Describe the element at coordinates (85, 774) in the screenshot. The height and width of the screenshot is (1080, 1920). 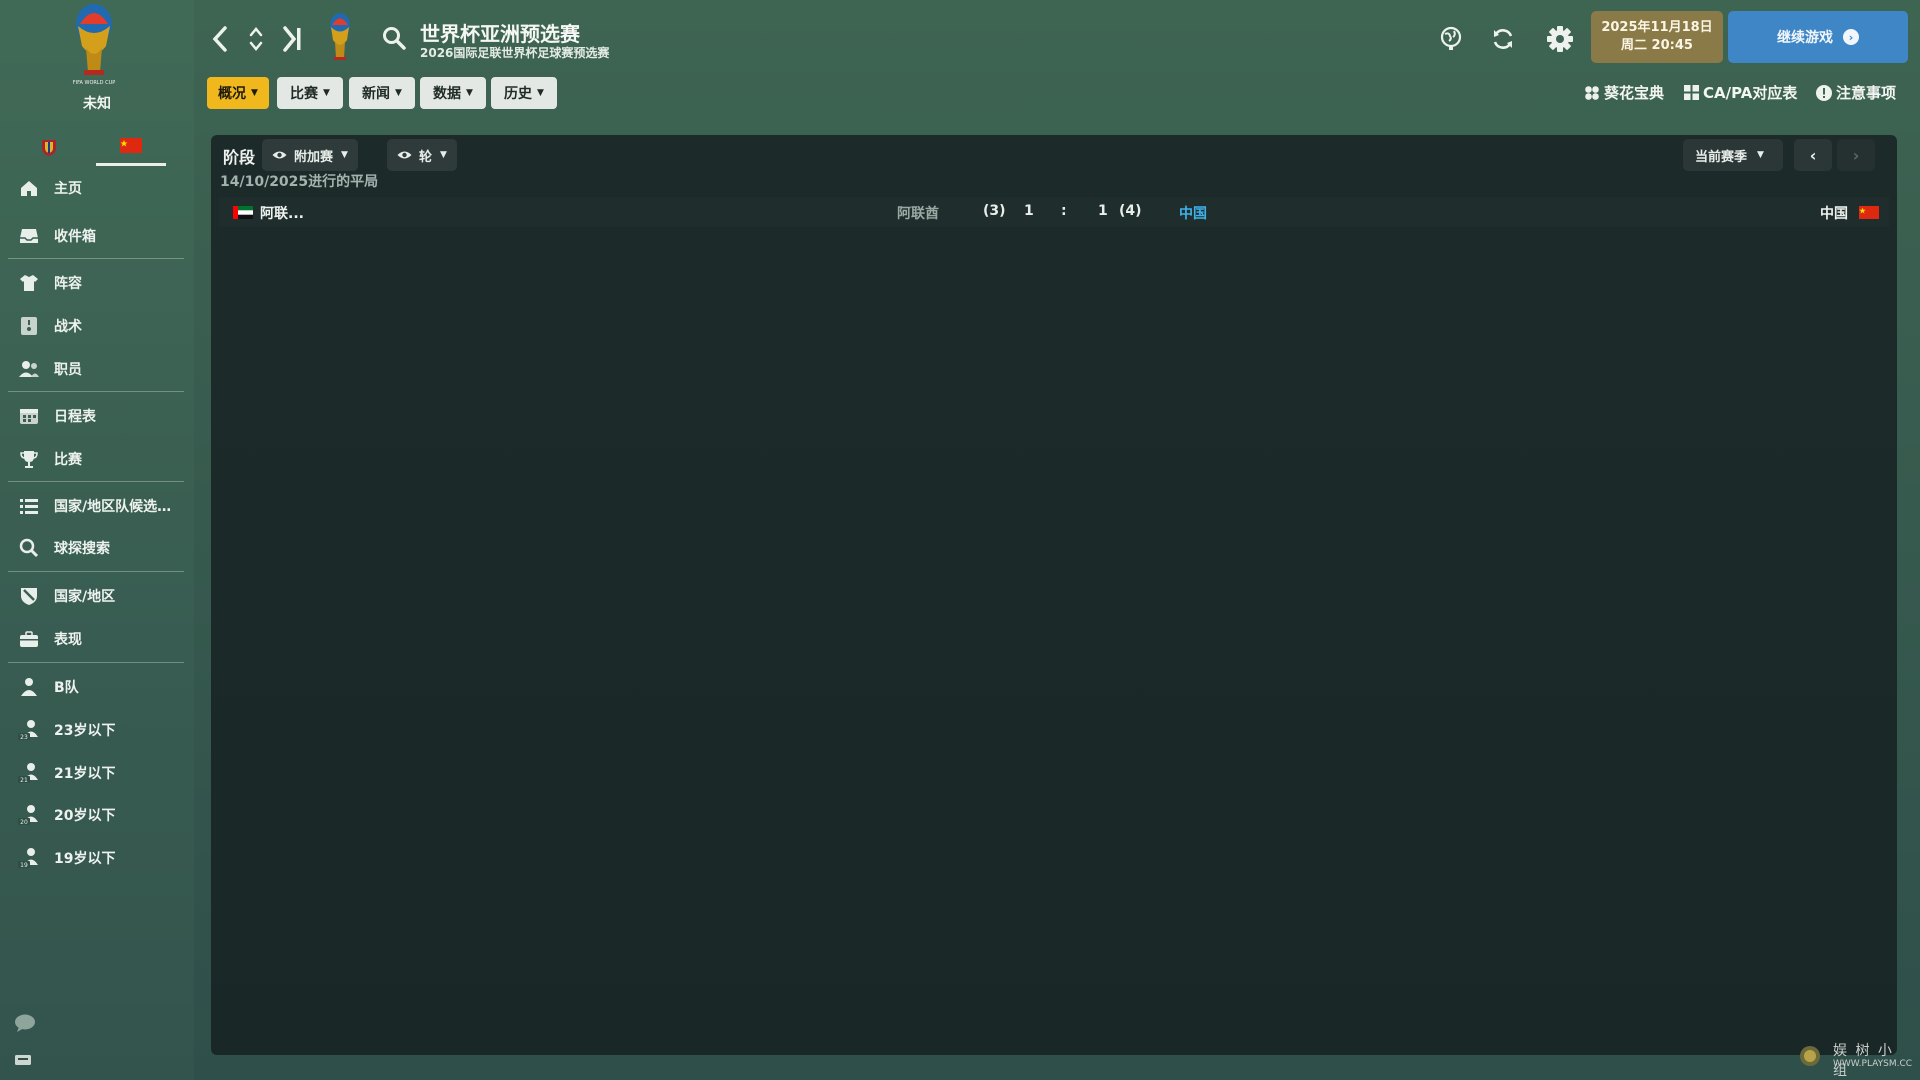
I see `sidebar-item-label: 21岁以下` at that location.